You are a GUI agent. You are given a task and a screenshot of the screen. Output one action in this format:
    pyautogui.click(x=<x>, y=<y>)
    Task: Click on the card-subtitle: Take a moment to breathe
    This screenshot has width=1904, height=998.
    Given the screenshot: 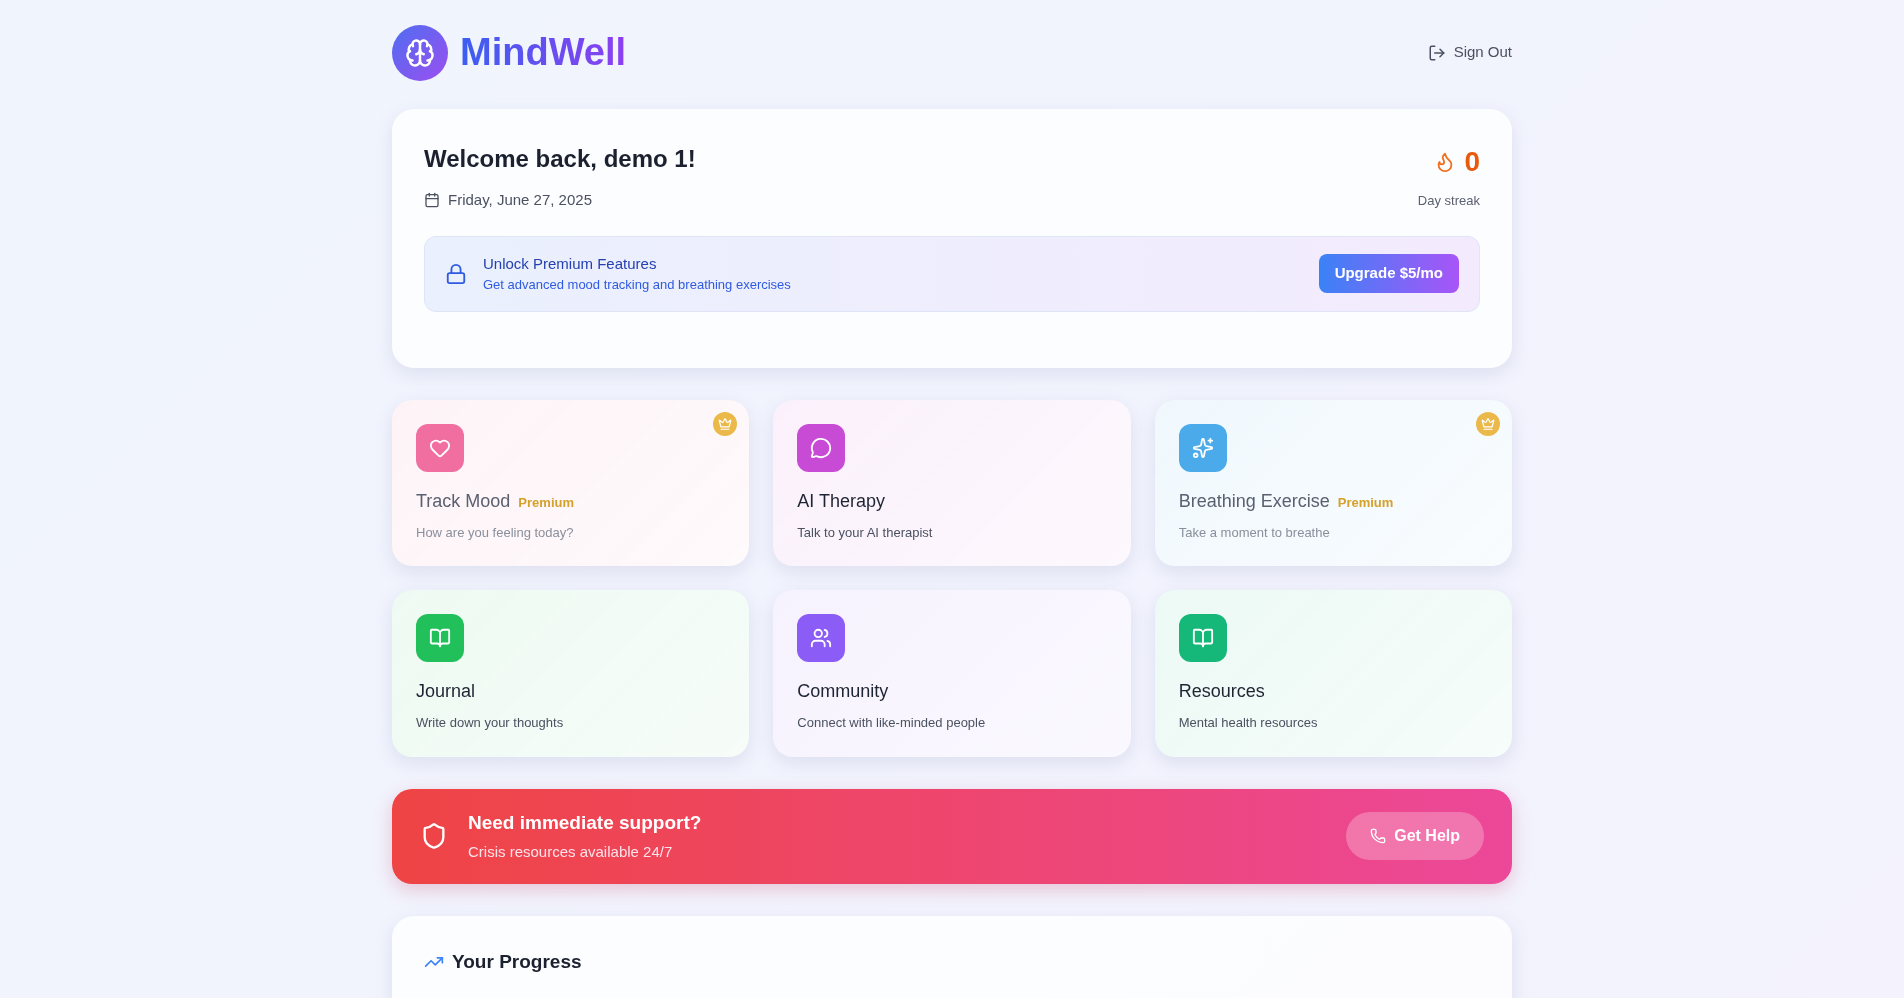 What is the action you would take?
    pyautogui.click(x=1254, y=532)
    